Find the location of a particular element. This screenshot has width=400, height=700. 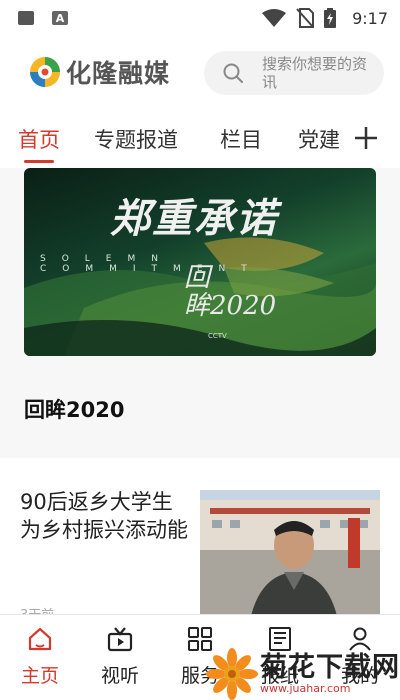

app-name: 化隆融媒 is located at coordinates (118, 73).